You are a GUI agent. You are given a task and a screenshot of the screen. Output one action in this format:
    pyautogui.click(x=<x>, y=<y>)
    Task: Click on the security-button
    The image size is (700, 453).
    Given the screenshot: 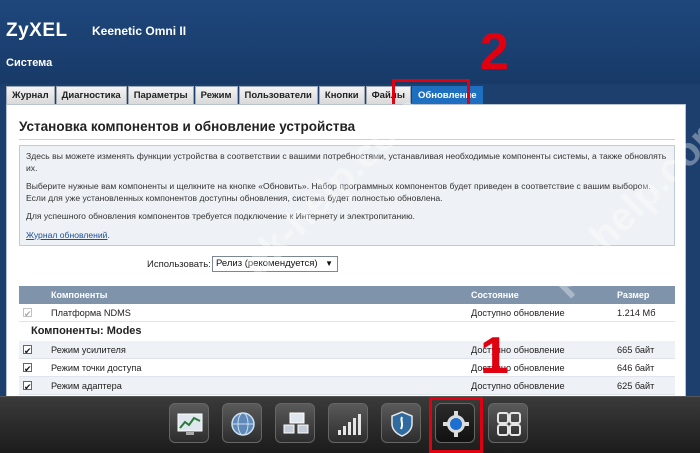 What is the action you would take?
    pyautogui.click(x=401, y=423)
    